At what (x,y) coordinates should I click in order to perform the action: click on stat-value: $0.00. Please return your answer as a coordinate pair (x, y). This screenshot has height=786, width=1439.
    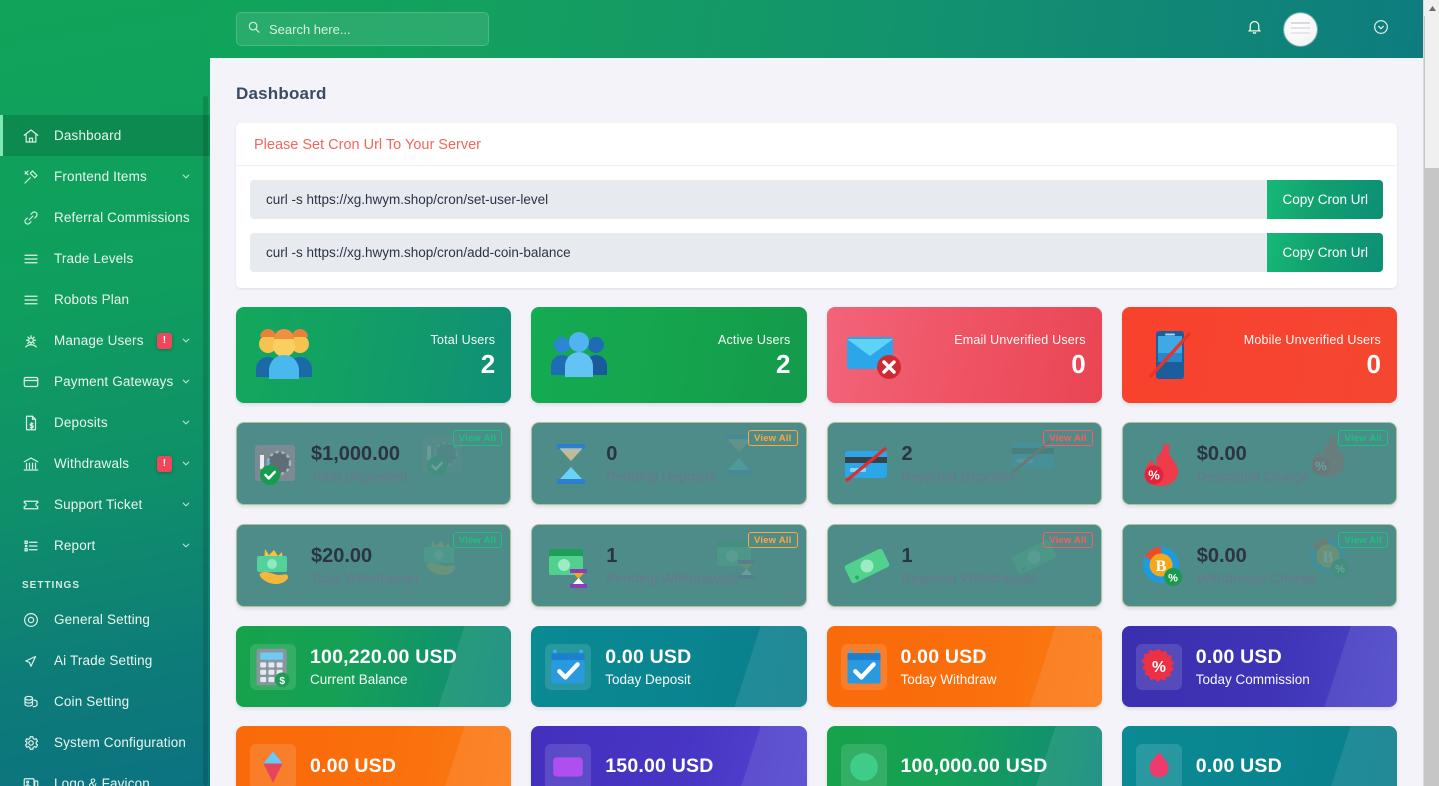
    Looking at the image, I should click on (1221, 454).